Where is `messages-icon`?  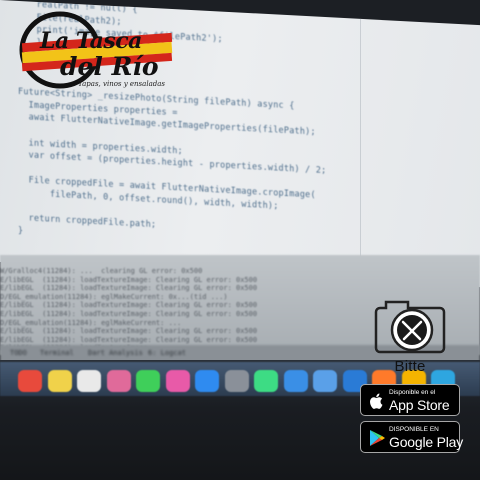 messages-icon is located at coordinates (148, 381).